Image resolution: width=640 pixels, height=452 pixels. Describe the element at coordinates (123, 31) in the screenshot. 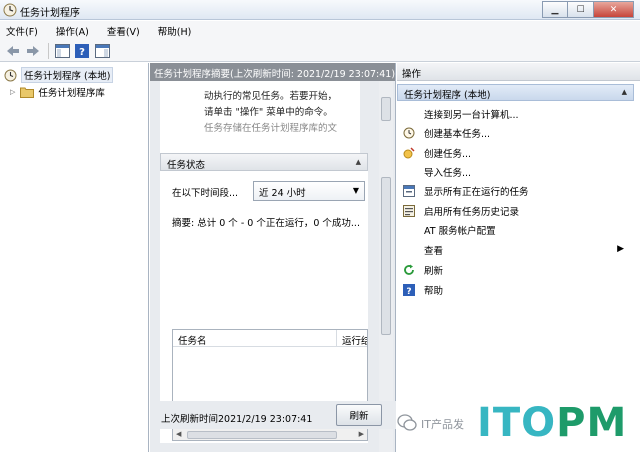

I see `menu-view: 查看(V)` at that location.